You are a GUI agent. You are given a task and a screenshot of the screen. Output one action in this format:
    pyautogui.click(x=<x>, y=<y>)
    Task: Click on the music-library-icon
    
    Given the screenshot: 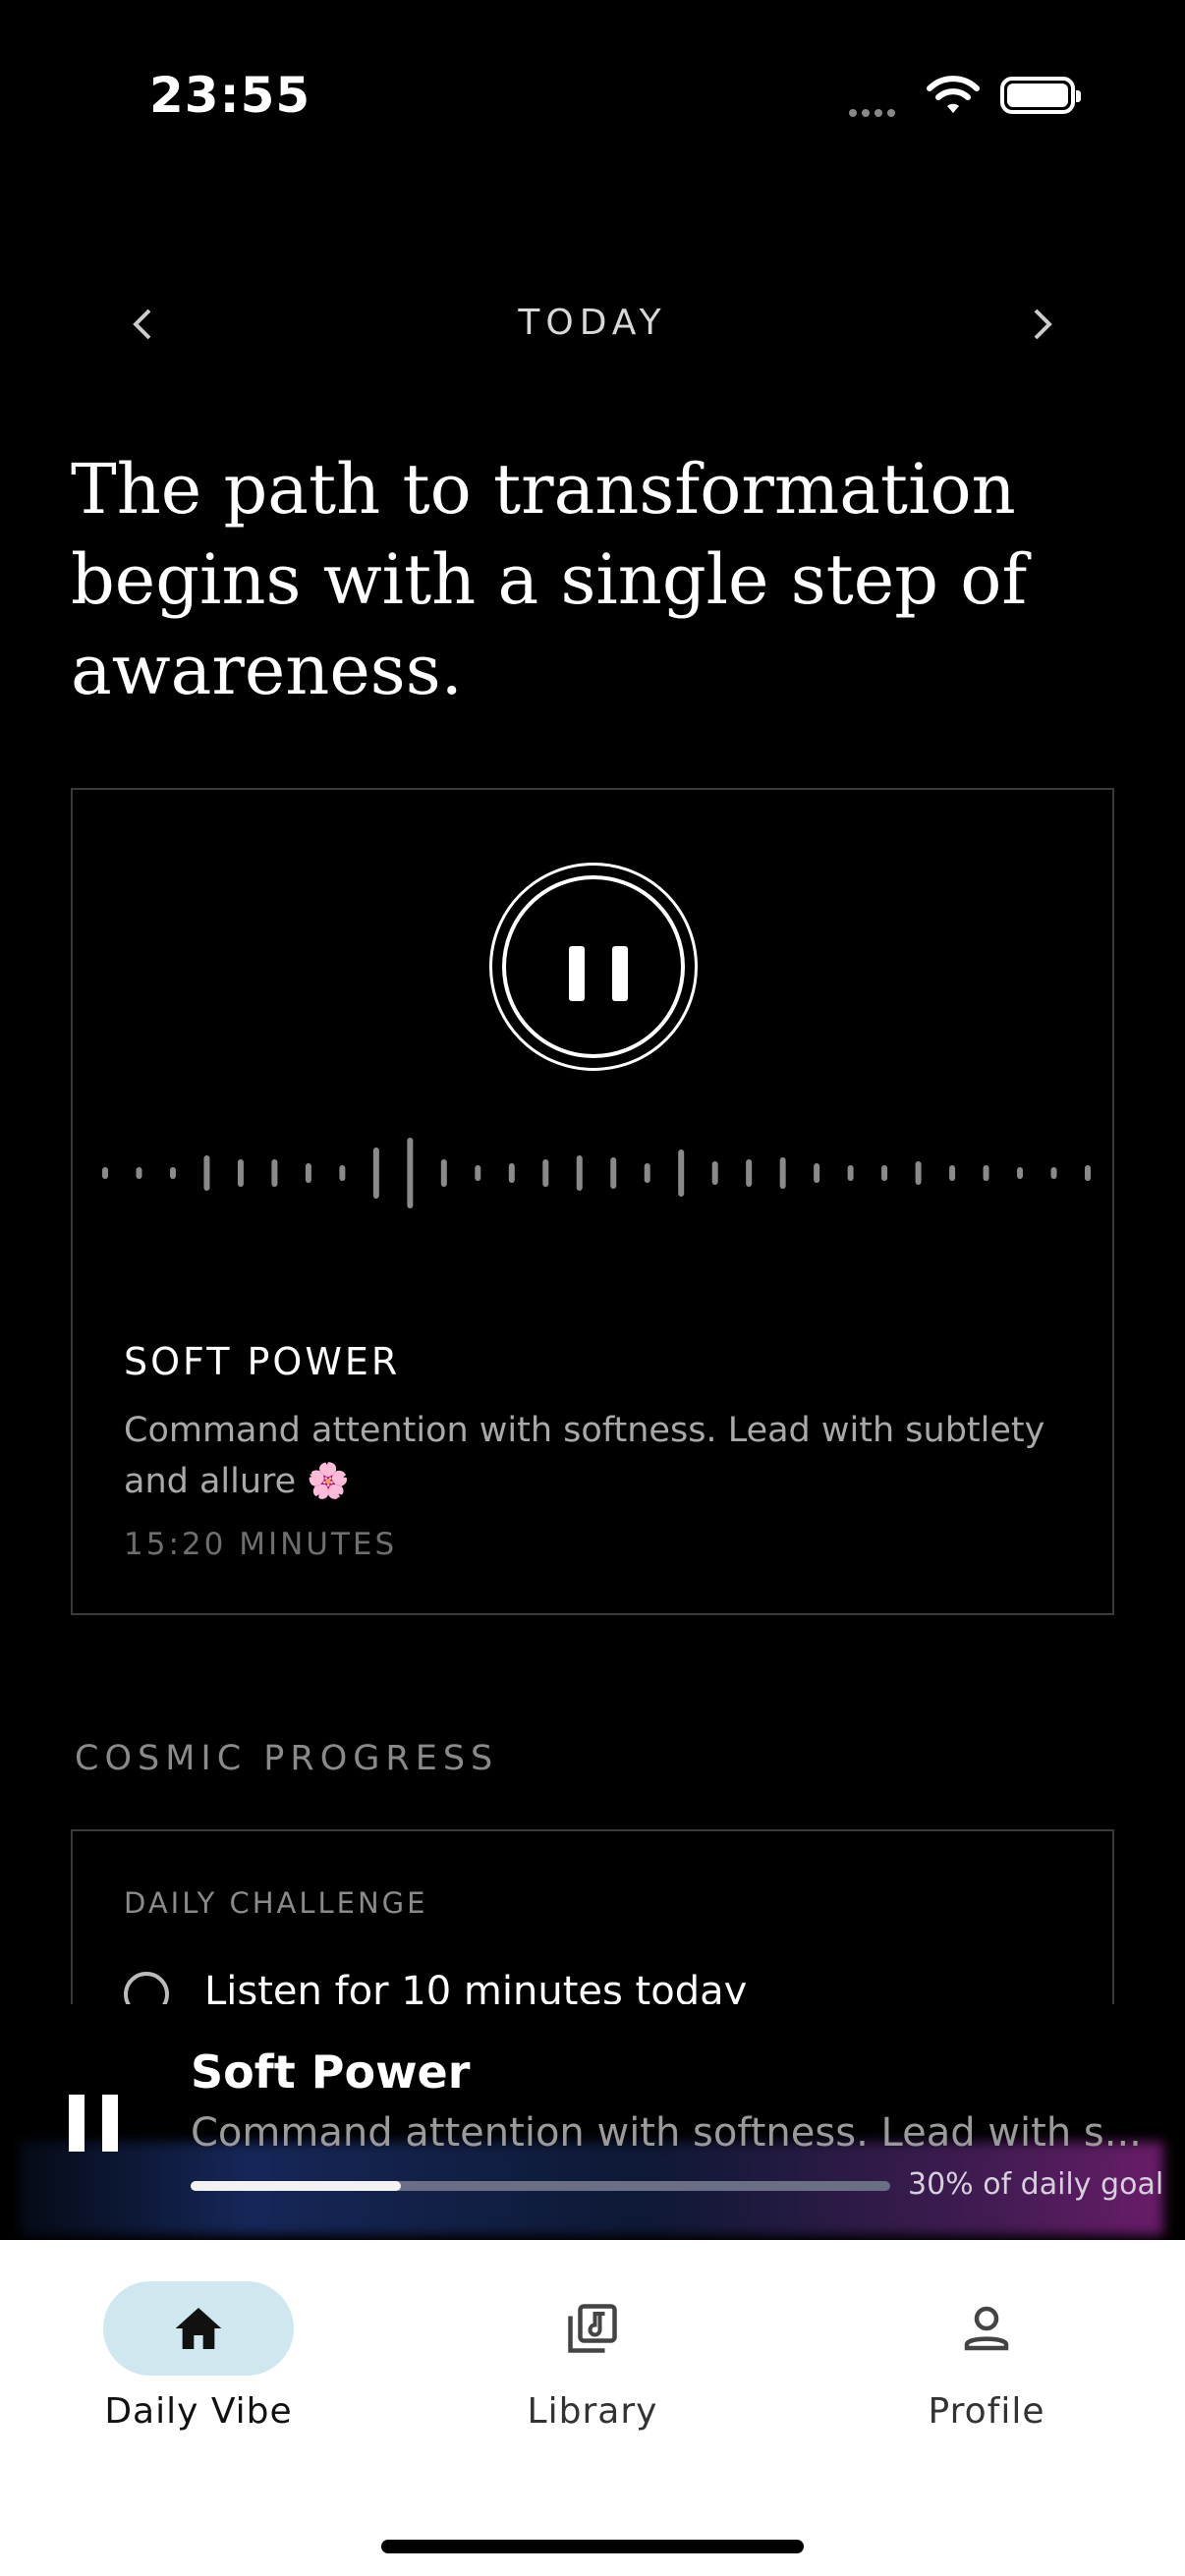 What is the action you would take?
    pyautogui.click(x=592, y=2328)
    